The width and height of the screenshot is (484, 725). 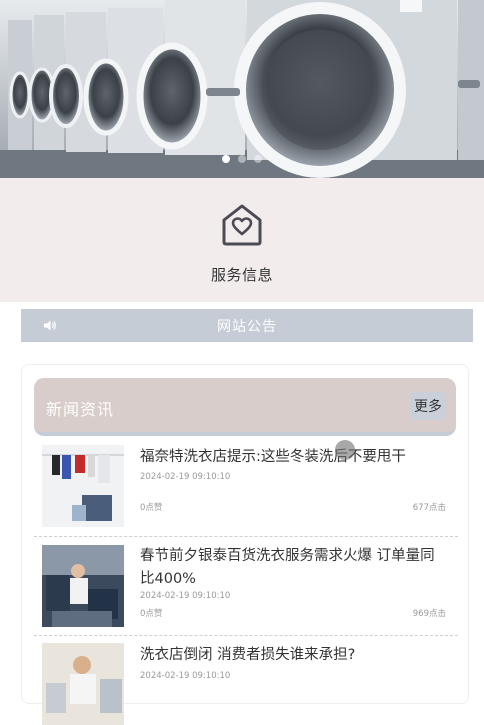 I want to click on site-notice-title: 网站公告, so click(x=247, y=326).